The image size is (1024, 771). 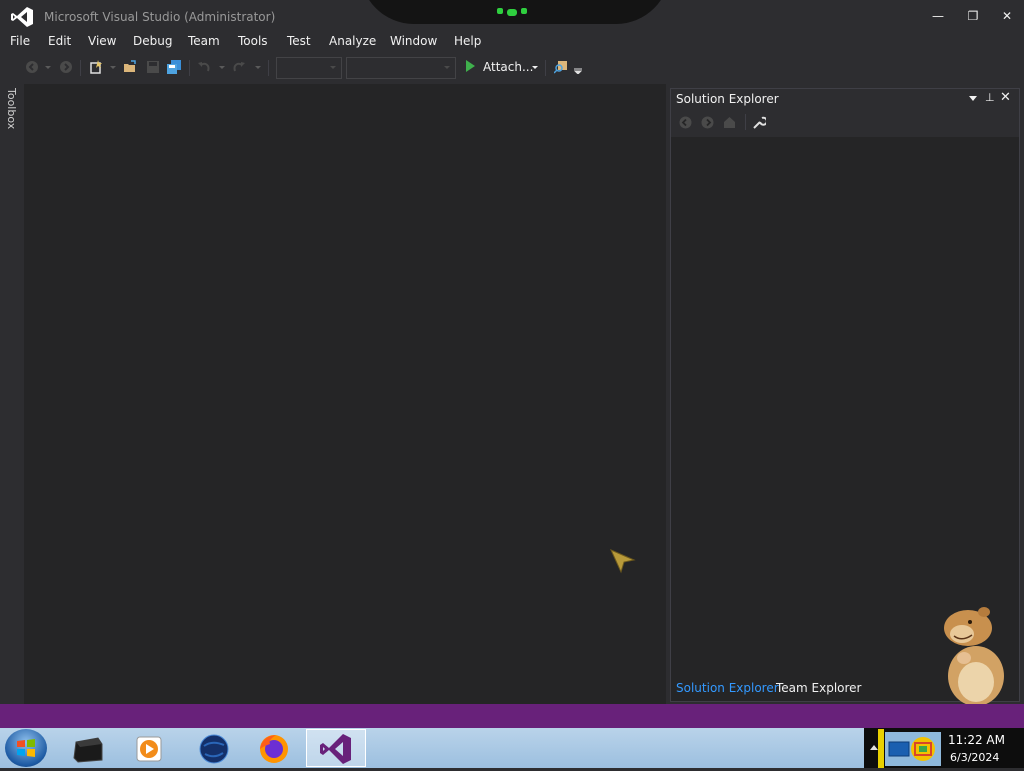 I want to click on toolbox-label: Toolbox, so click(x=11, y=109).